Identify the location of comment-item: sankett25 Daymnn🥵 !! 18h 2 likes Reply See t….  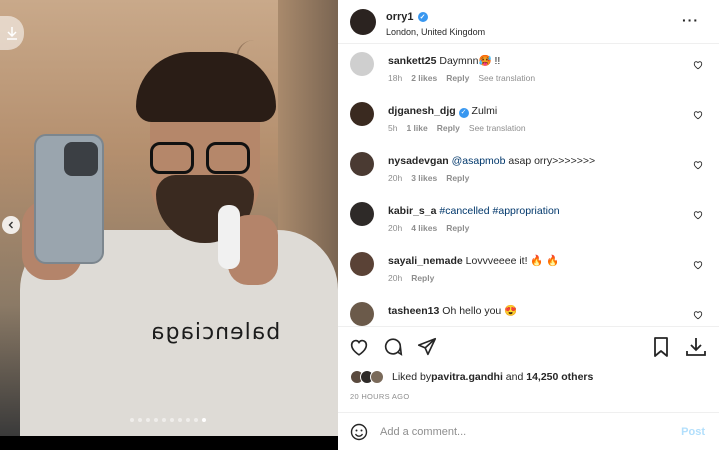
(528, 77).